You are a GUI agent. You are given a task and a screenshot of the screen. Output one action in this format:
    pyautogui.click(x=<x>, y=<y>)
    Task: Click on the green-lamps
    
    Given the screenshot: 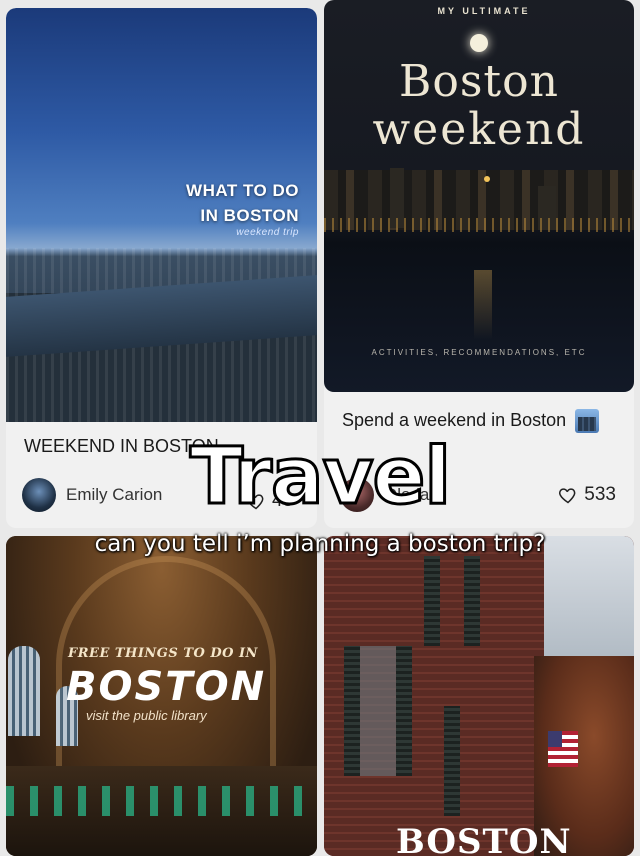 What is the action you would take?
    pyautogui.click(x=161, y=801)
    